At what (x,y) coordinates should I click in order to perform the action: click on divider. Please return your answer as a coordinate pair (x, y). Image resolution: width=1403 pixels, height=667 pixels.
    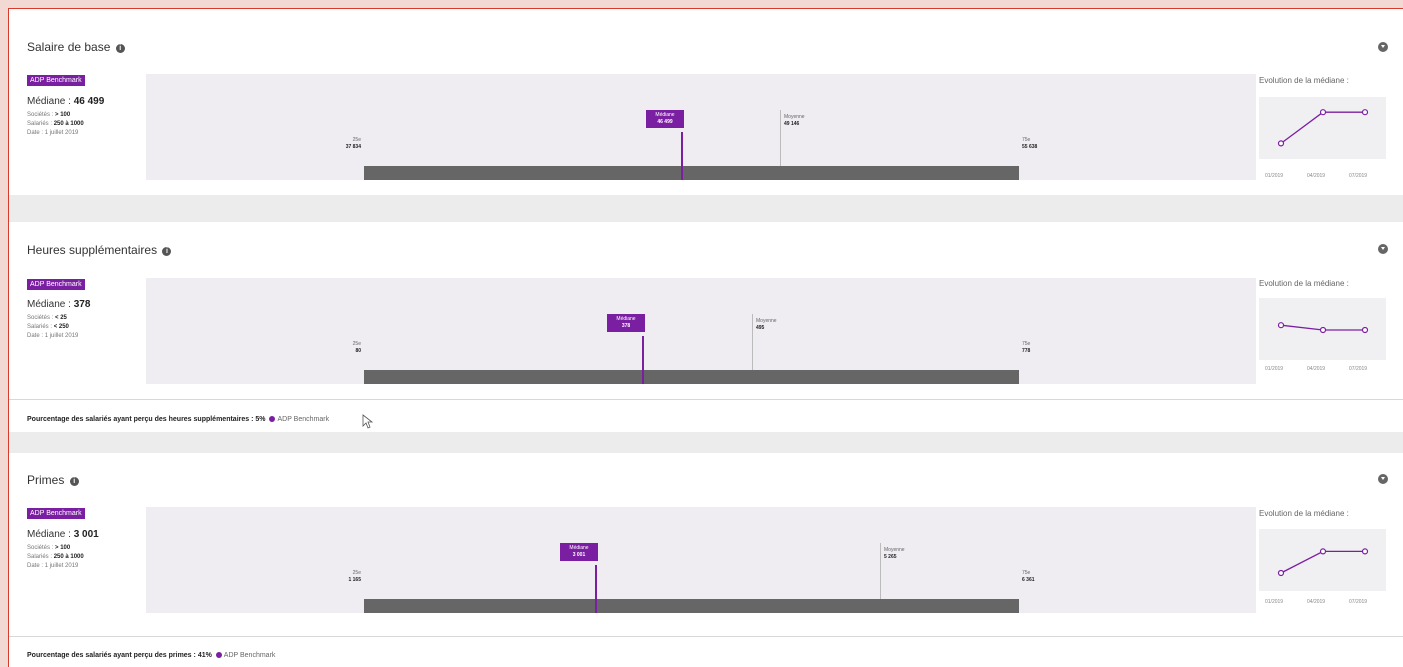
    Looking at the image, I should click on (706, 399).